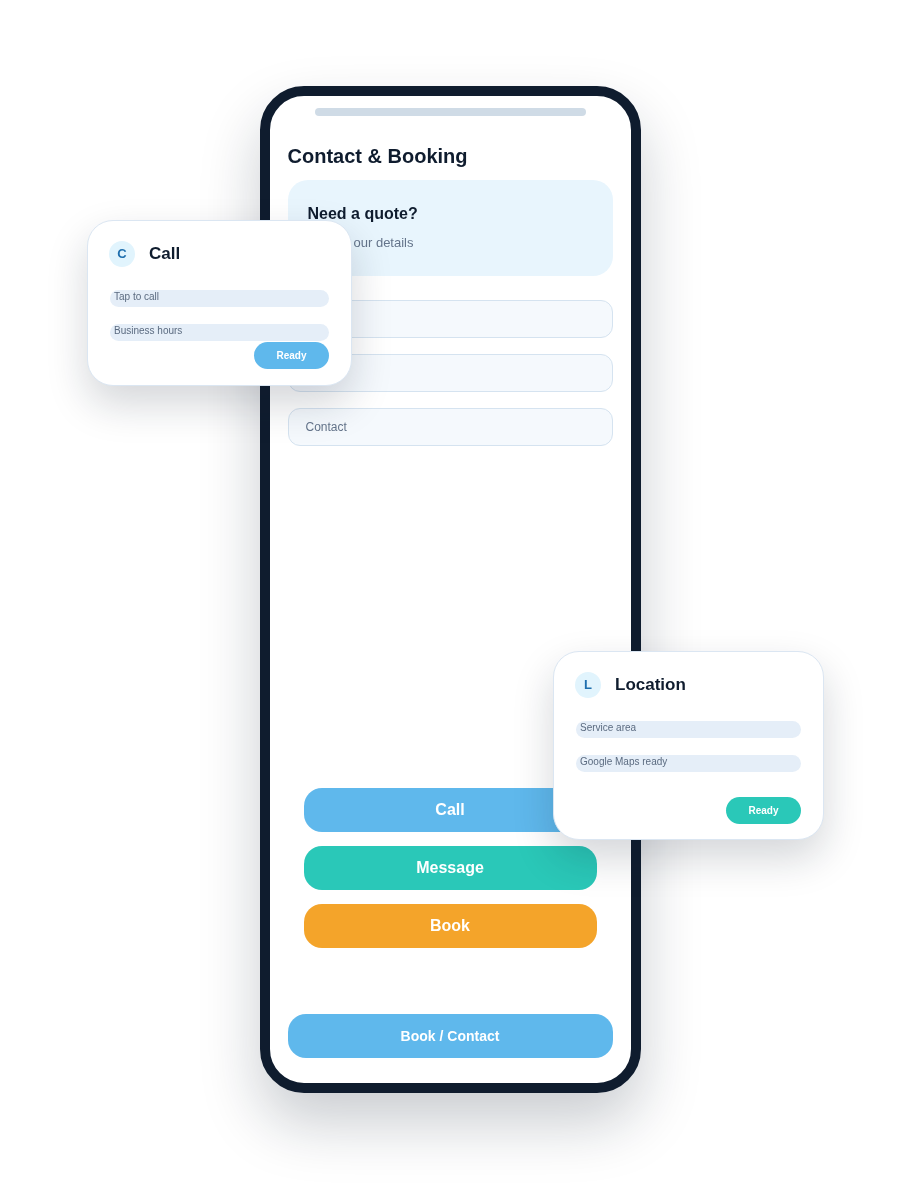  I want to click on action-button: Book, so click(450, 926).